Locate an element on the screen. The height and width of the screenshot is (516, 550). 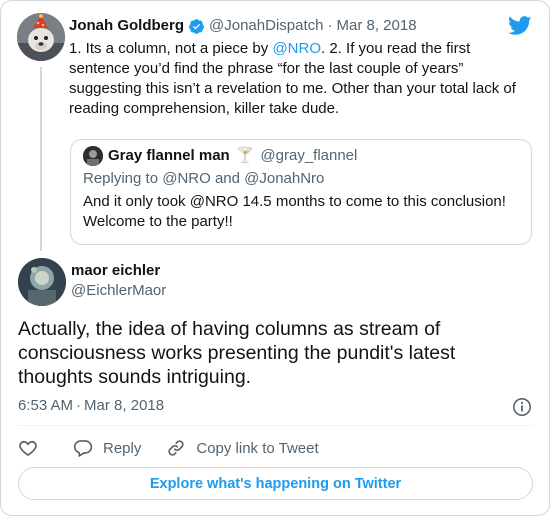
divider is located at coordinates (275, 425).